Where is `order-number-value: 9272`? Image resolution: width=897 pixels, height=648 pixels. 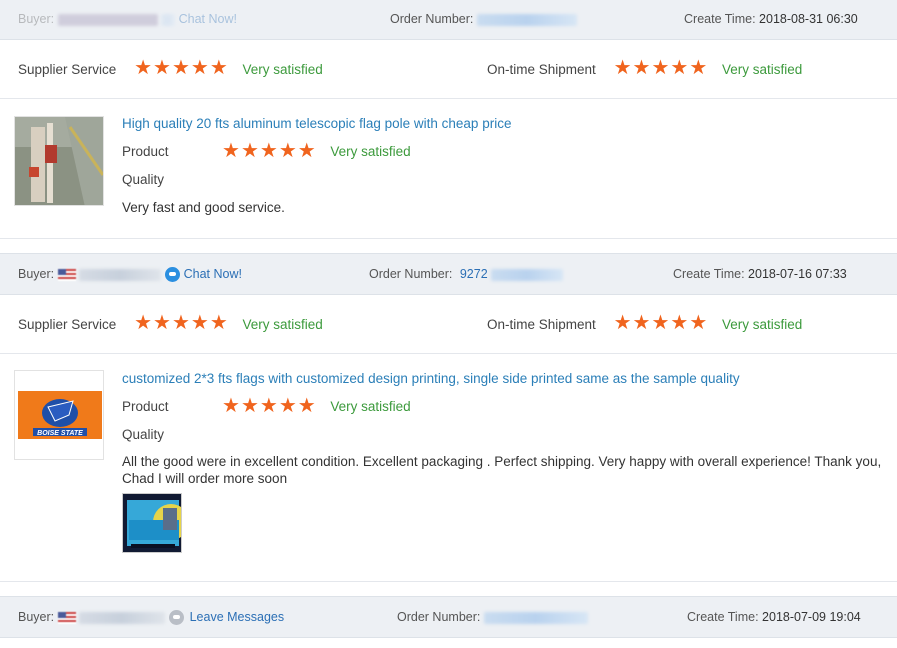 order-number-value: 9272 is located at coordinates (474, 274).